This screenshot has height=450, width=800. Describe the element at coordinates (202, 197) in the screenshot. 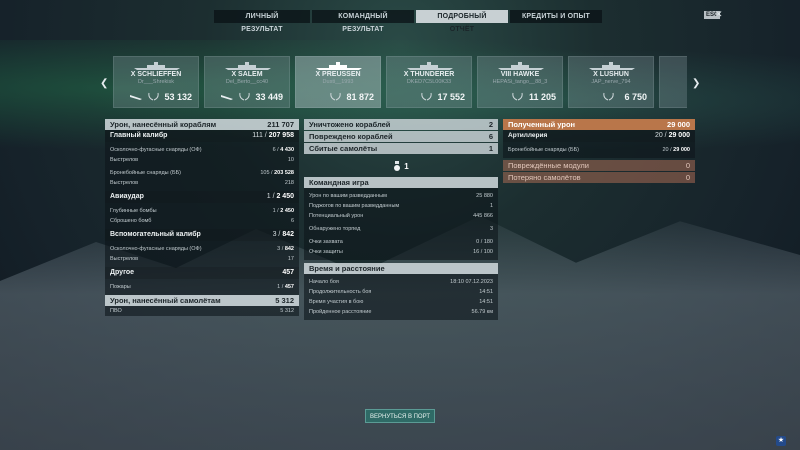

I see `airstrike-row: Авиаудар 1 / 2 450` at that location.